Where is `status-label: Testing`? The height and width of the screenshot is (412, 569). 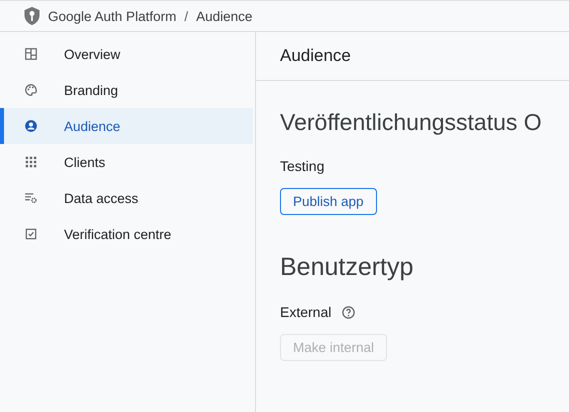 status-label: Testing is located at coordinates (302, 166).